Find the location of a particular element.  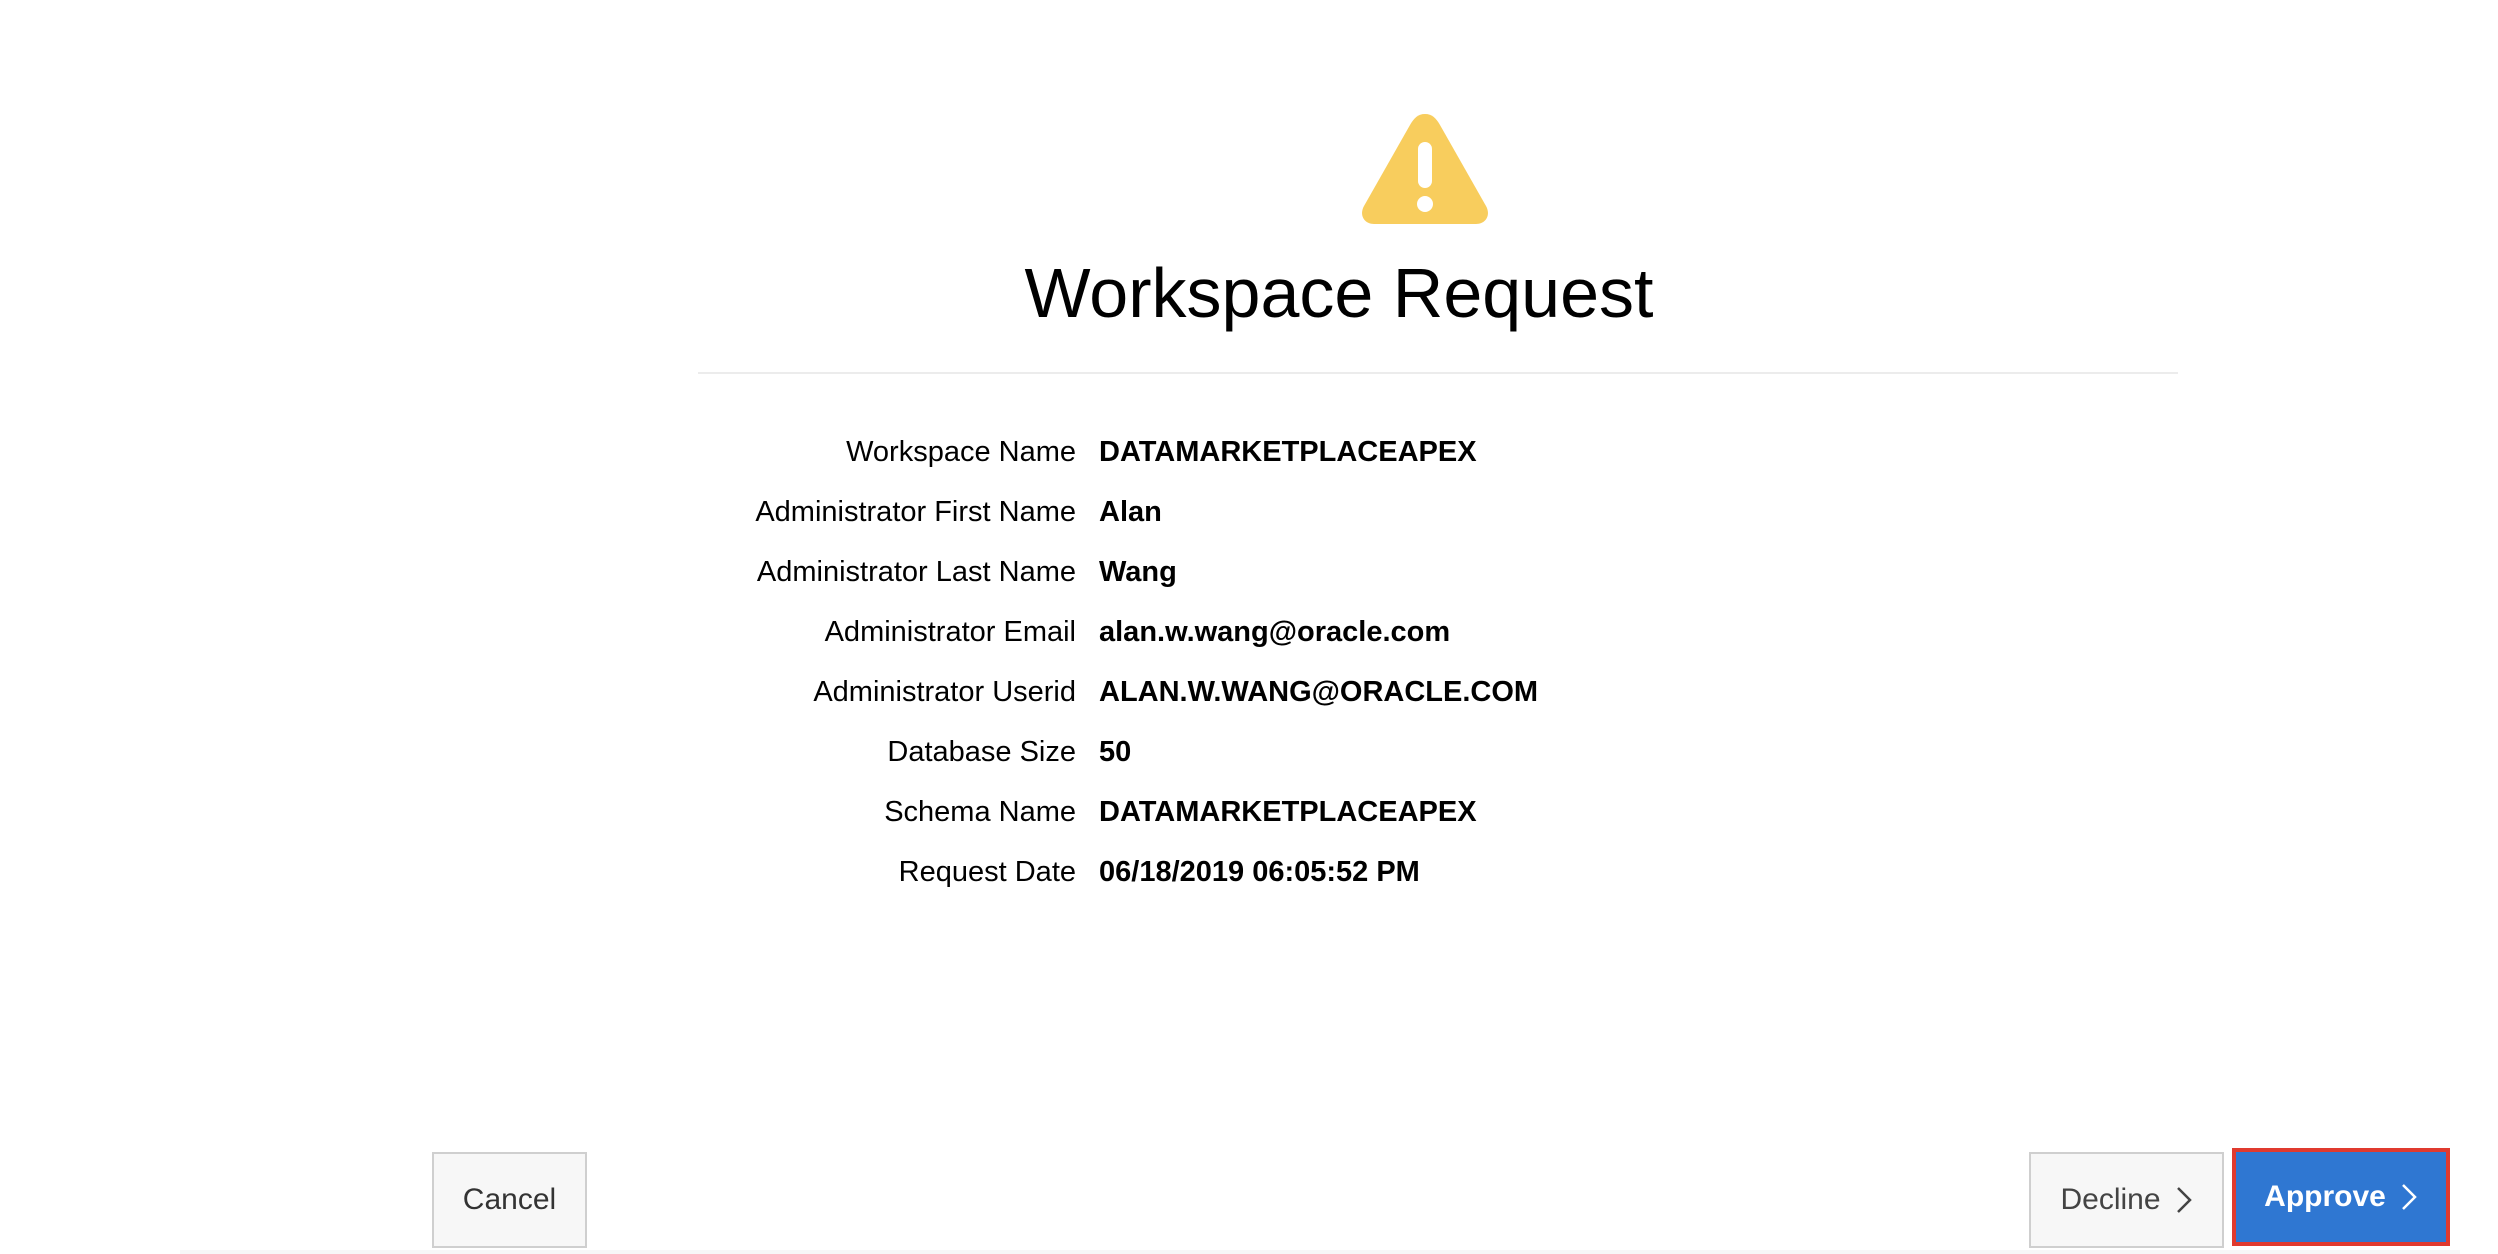

detail-value: Alan is located at coordinates (1130, 512).